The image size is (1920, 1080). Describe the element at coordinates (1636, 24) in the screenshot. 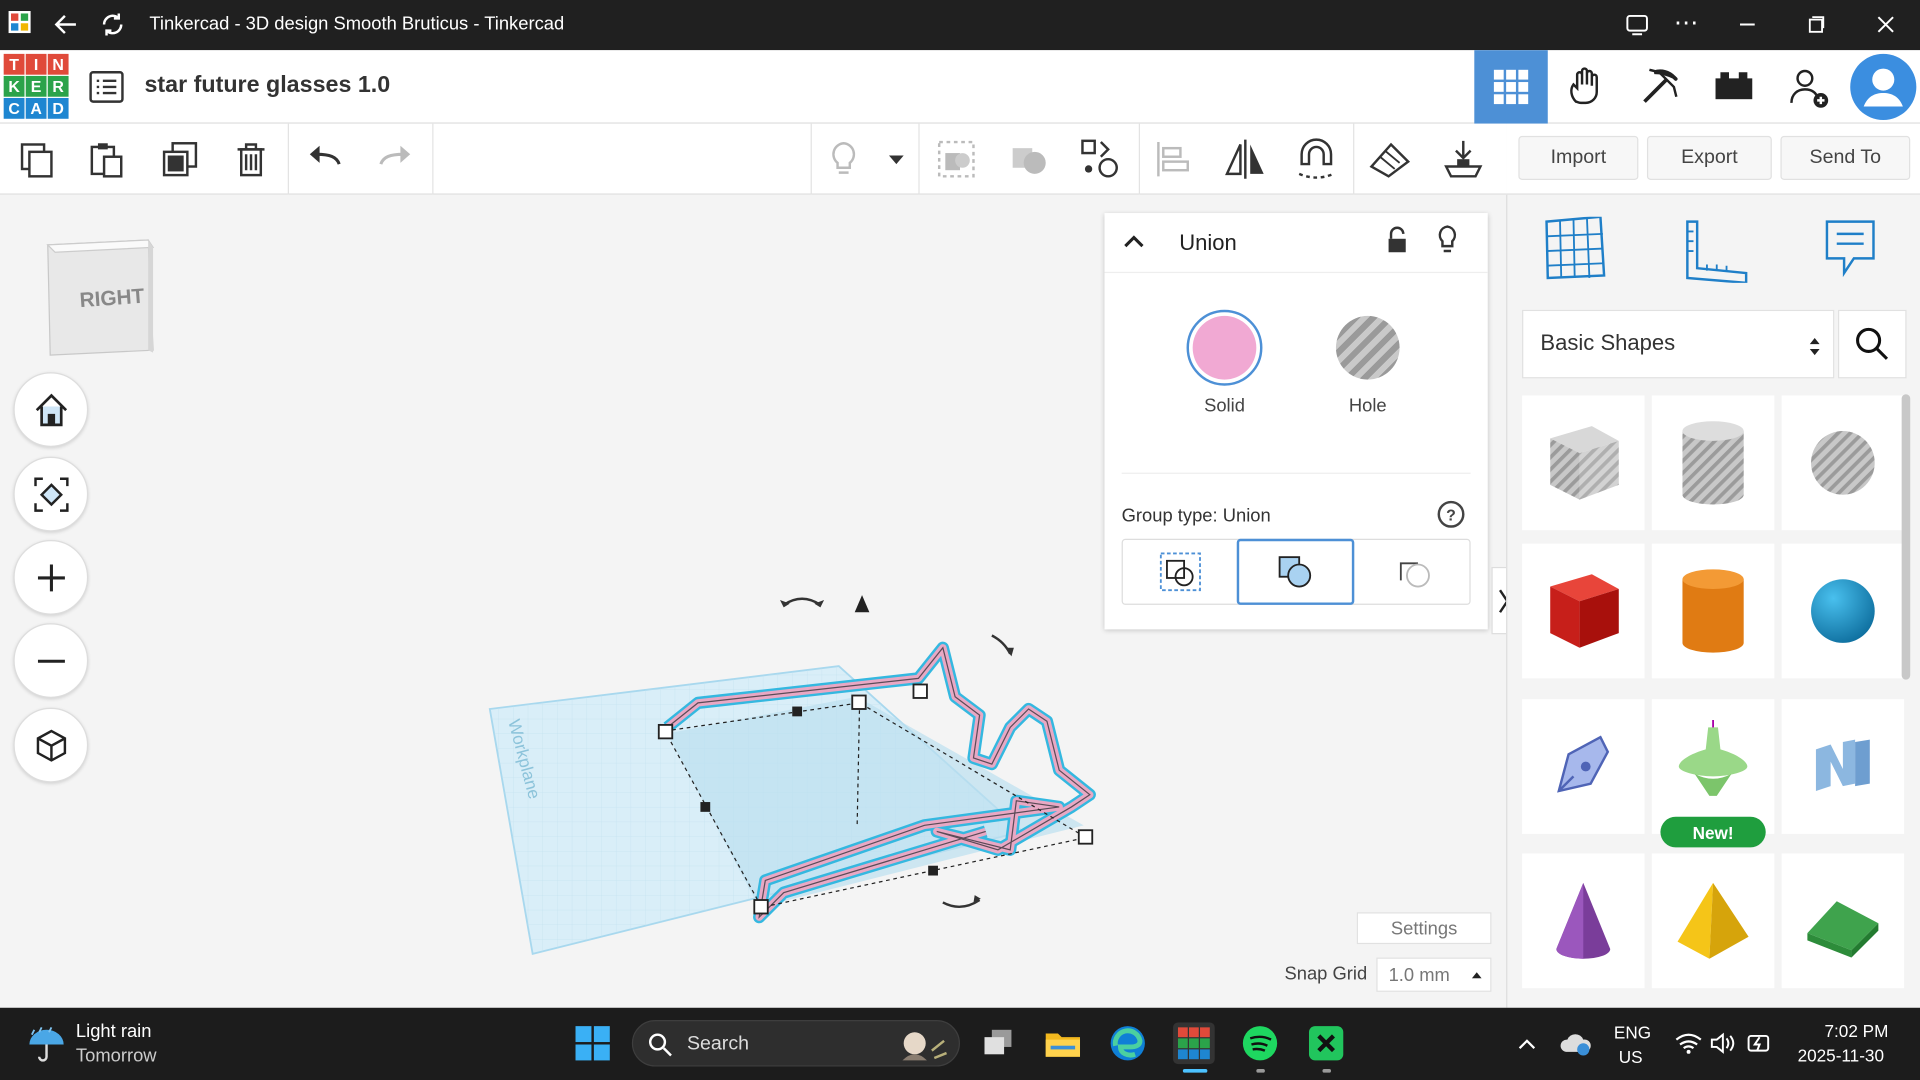

I see `cast-icon` at that location.